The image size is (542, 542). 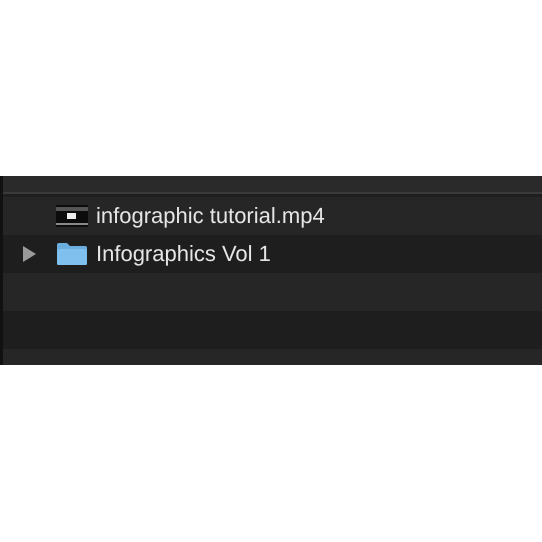 What do you see at coordinates (29, 254) in the screenshot?
I see `disclosure-triangle-icon` at bounding box center [29, 254].